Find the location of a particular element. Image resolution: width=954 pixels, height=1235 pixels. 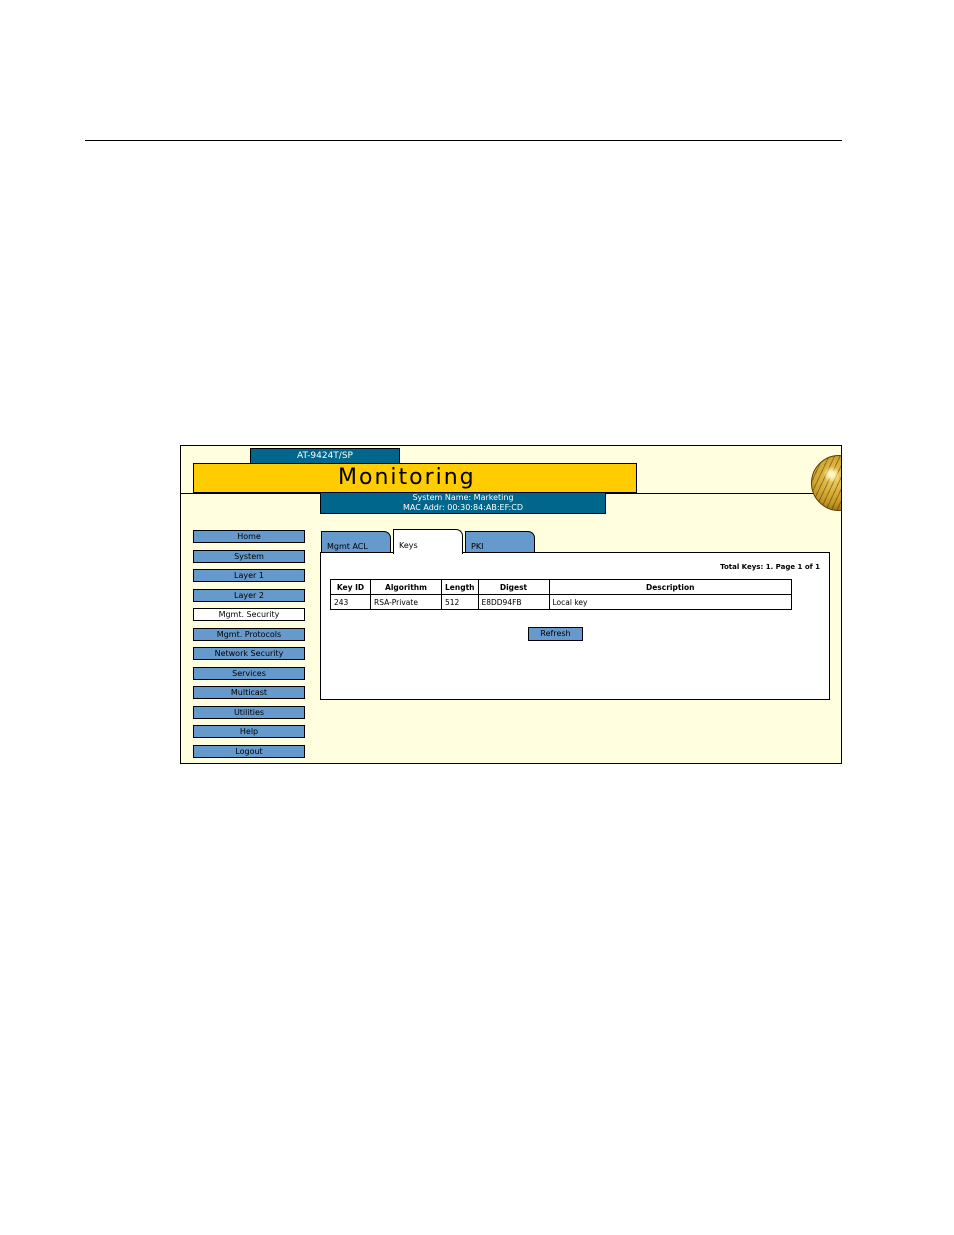

cell-key-id: 243 is located at coordinates (350, 602).